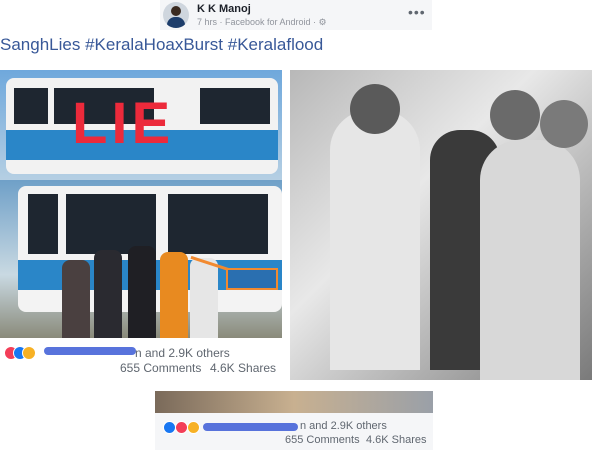 This screenshot has height=450, width=600. What do you see at coordinates (224, 9) in the screenshot?
I see `author-name: K K Manoj` at bounding box center [224, 9].